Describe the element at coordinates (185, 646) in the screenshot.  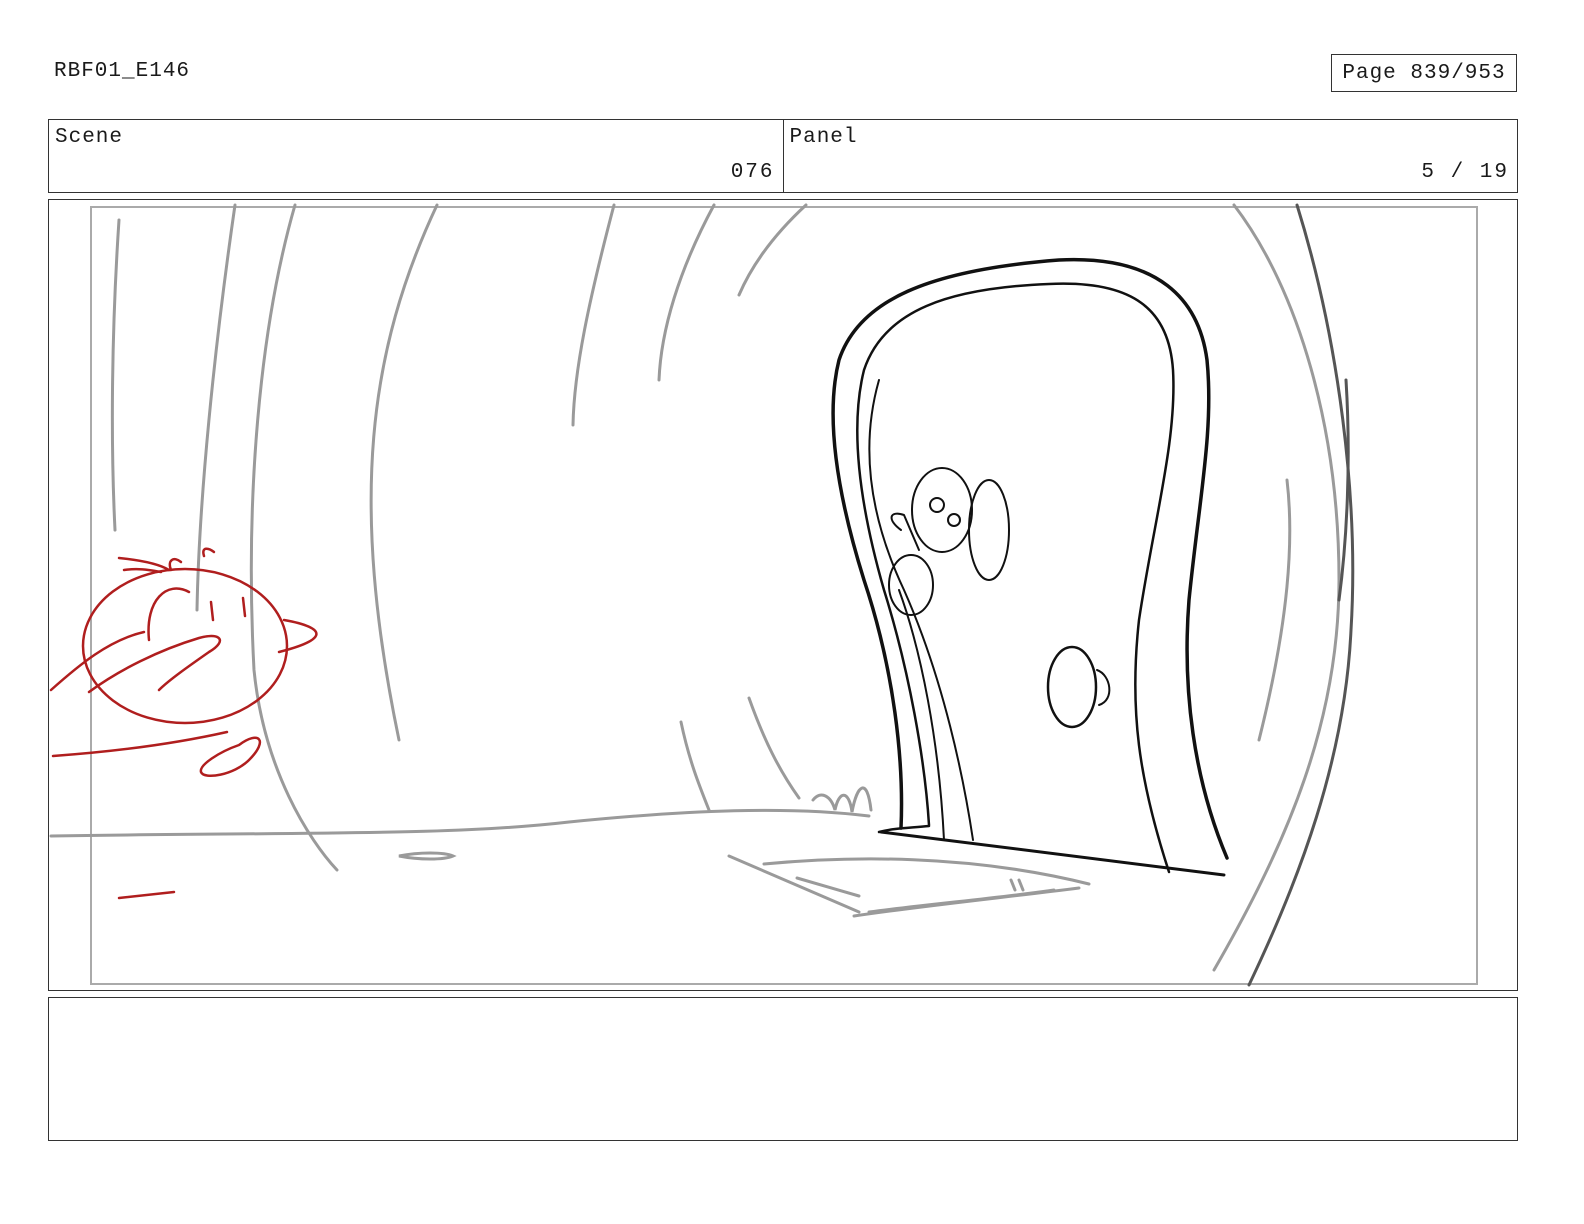
I see `character-head` at that location.